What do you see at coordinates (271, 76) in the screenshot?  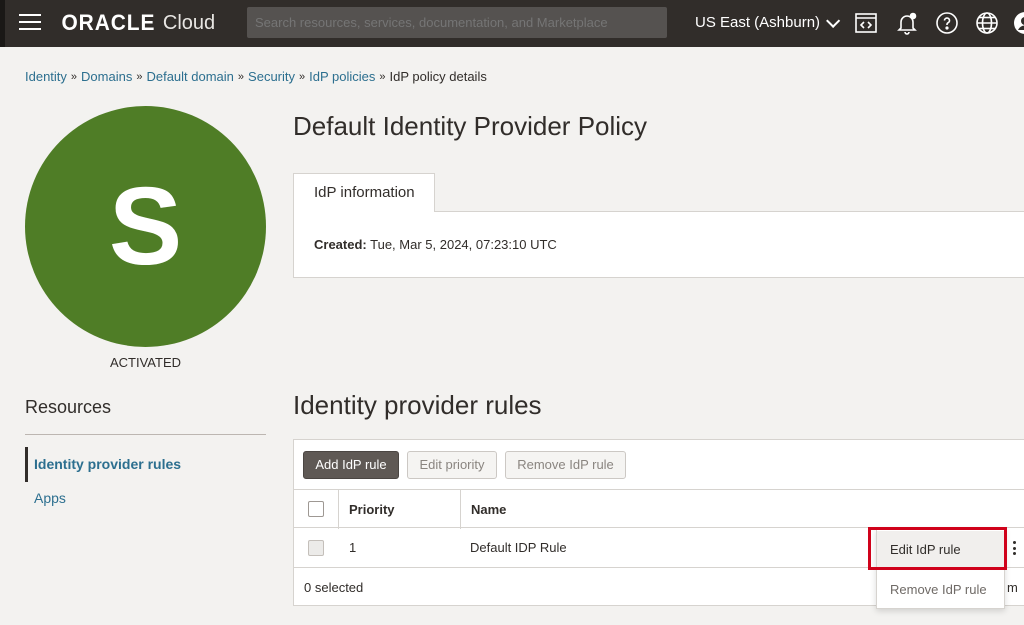 I see `breadcrumb-security: Security` at bounding box center [271, 76].